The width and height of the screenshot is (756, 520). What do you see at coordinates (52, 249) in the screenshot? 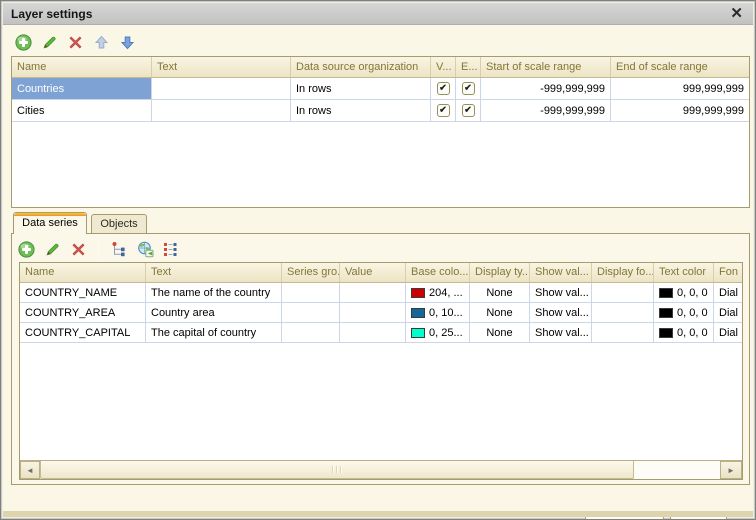
I see `edit-series-icon` at bounding box center [52, 249].